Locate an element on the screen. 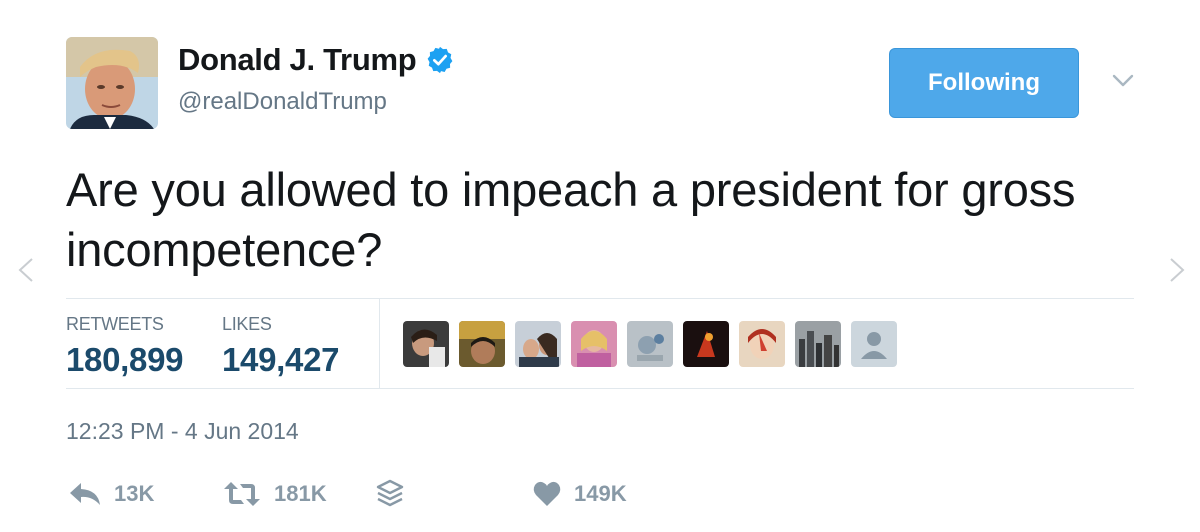 The width and height of the screenshot is (1200, 532). buffer-stack-icon is located at coordinates (390, 493).